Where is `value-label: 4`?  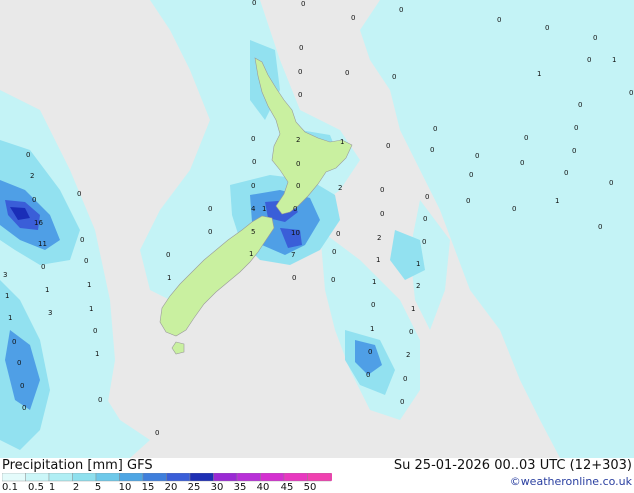 value-label: 4 is located at coordinates (253, 209).